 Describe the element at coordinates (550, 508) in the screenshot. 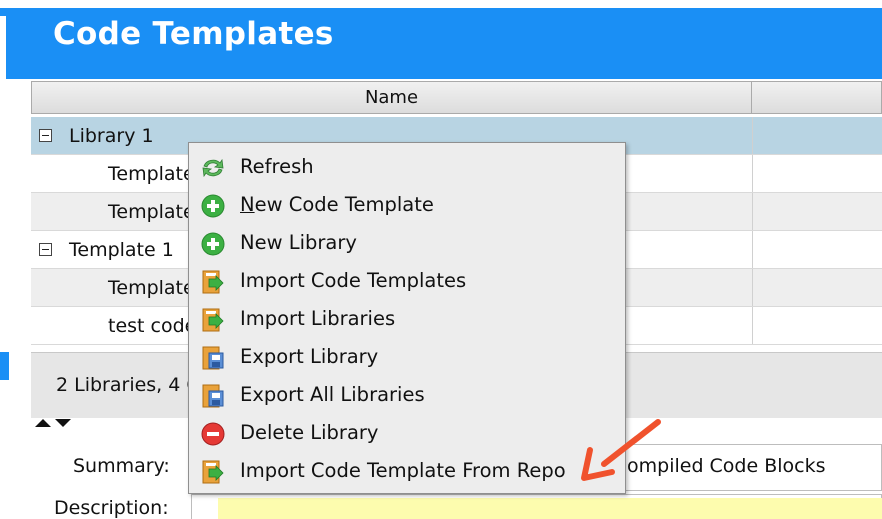

I see `description-editor` at that location.